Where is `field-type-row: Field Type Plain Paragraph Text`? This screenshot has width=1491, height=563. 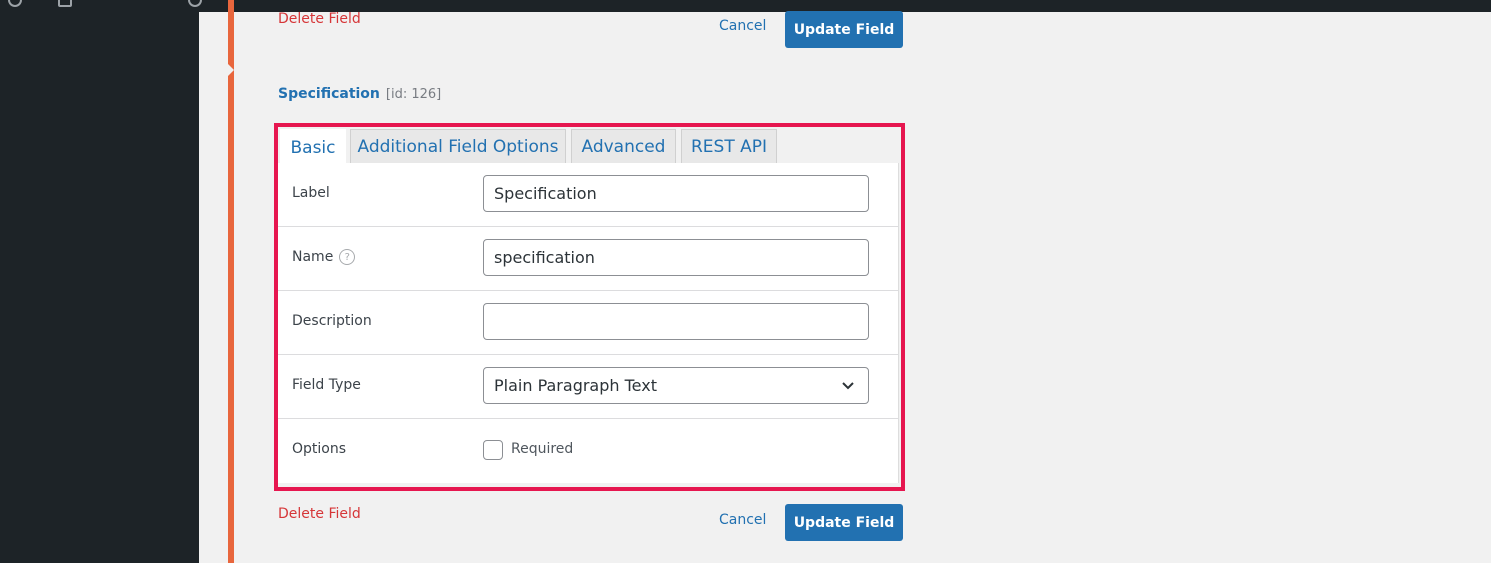
field-type-row: Field Type Plain Paragraph Text is located at coordinates (588, 387).